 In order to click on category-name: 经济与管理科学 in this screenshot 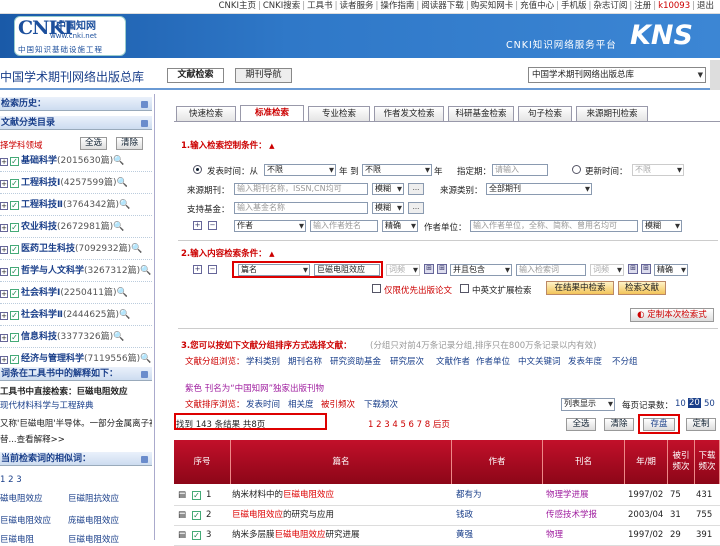, I will do `click(52, 359)`.